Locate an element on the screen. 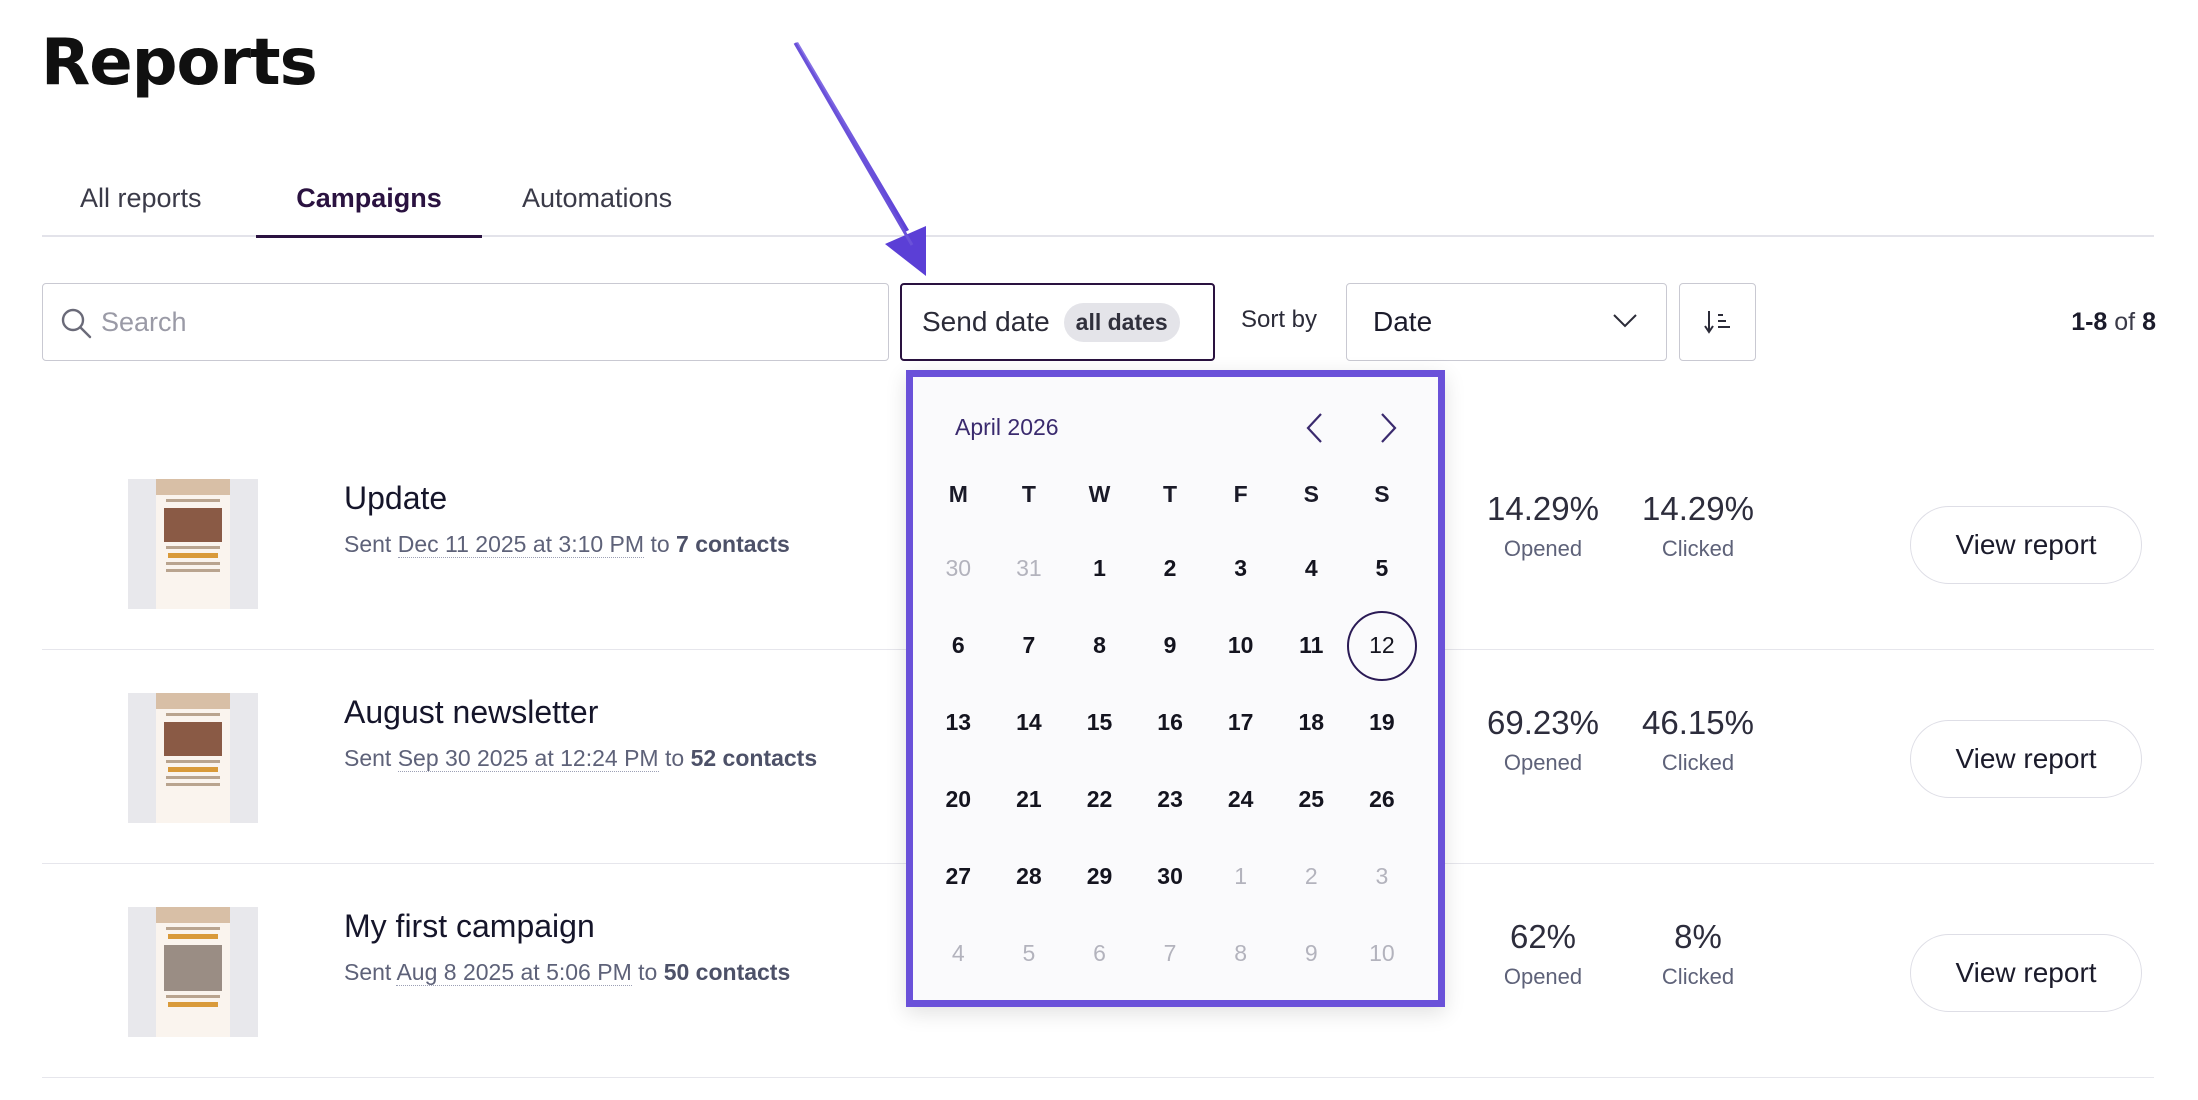 The width and height of the screenshot is (2198, 1100). campaign-name: August newsletter is located at coordinates (471, 712).